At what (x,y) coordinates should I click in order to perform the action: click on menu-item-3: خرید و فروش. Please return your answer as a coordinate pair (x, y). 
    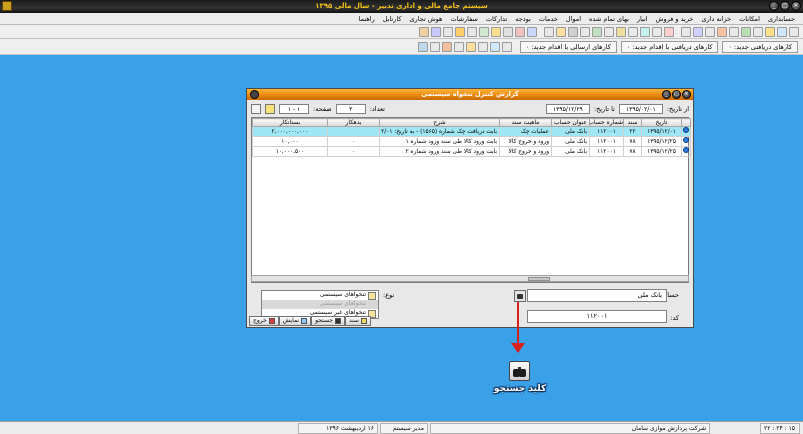
    Looking at the image, I should click on (675, 19).